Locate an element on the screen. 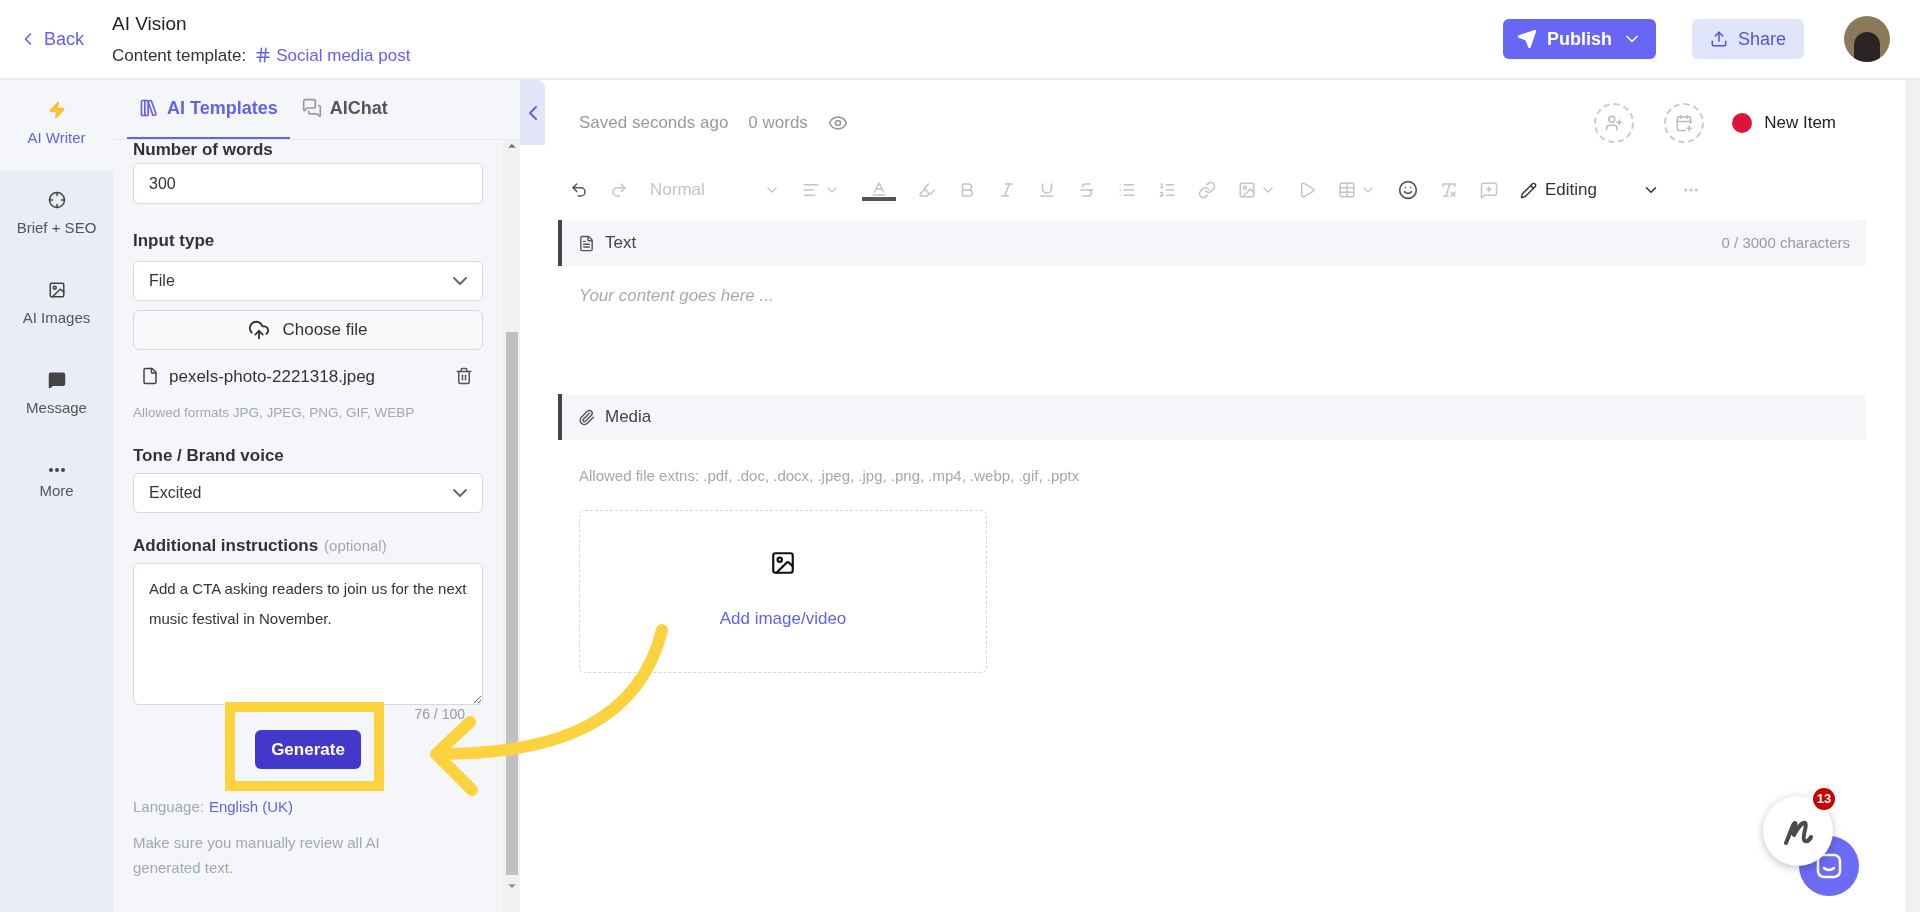  text-color-button is located at coordinates (879, 190).